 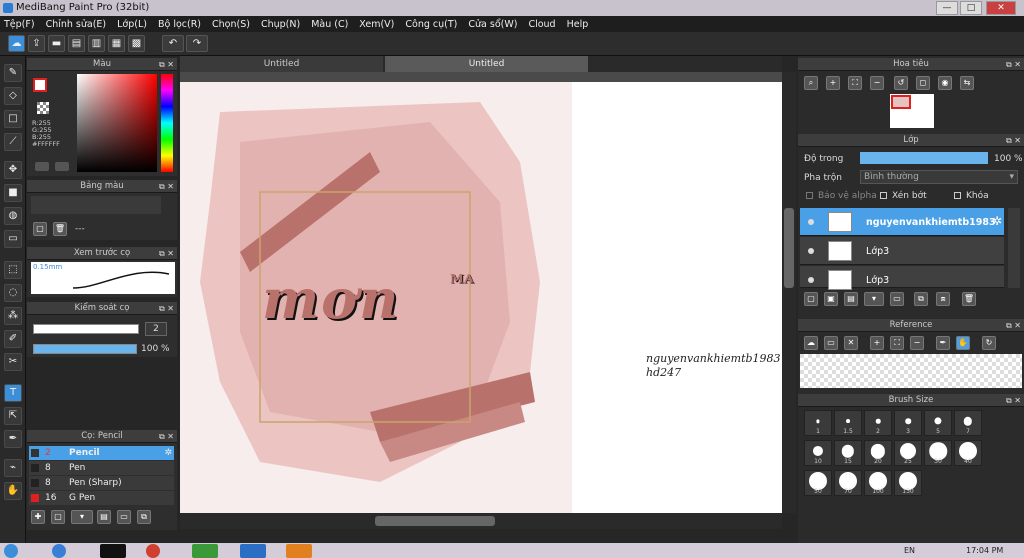 I want to click on brush-item-pencil: 2 Pencil ✲, so click(x=101, y=453).